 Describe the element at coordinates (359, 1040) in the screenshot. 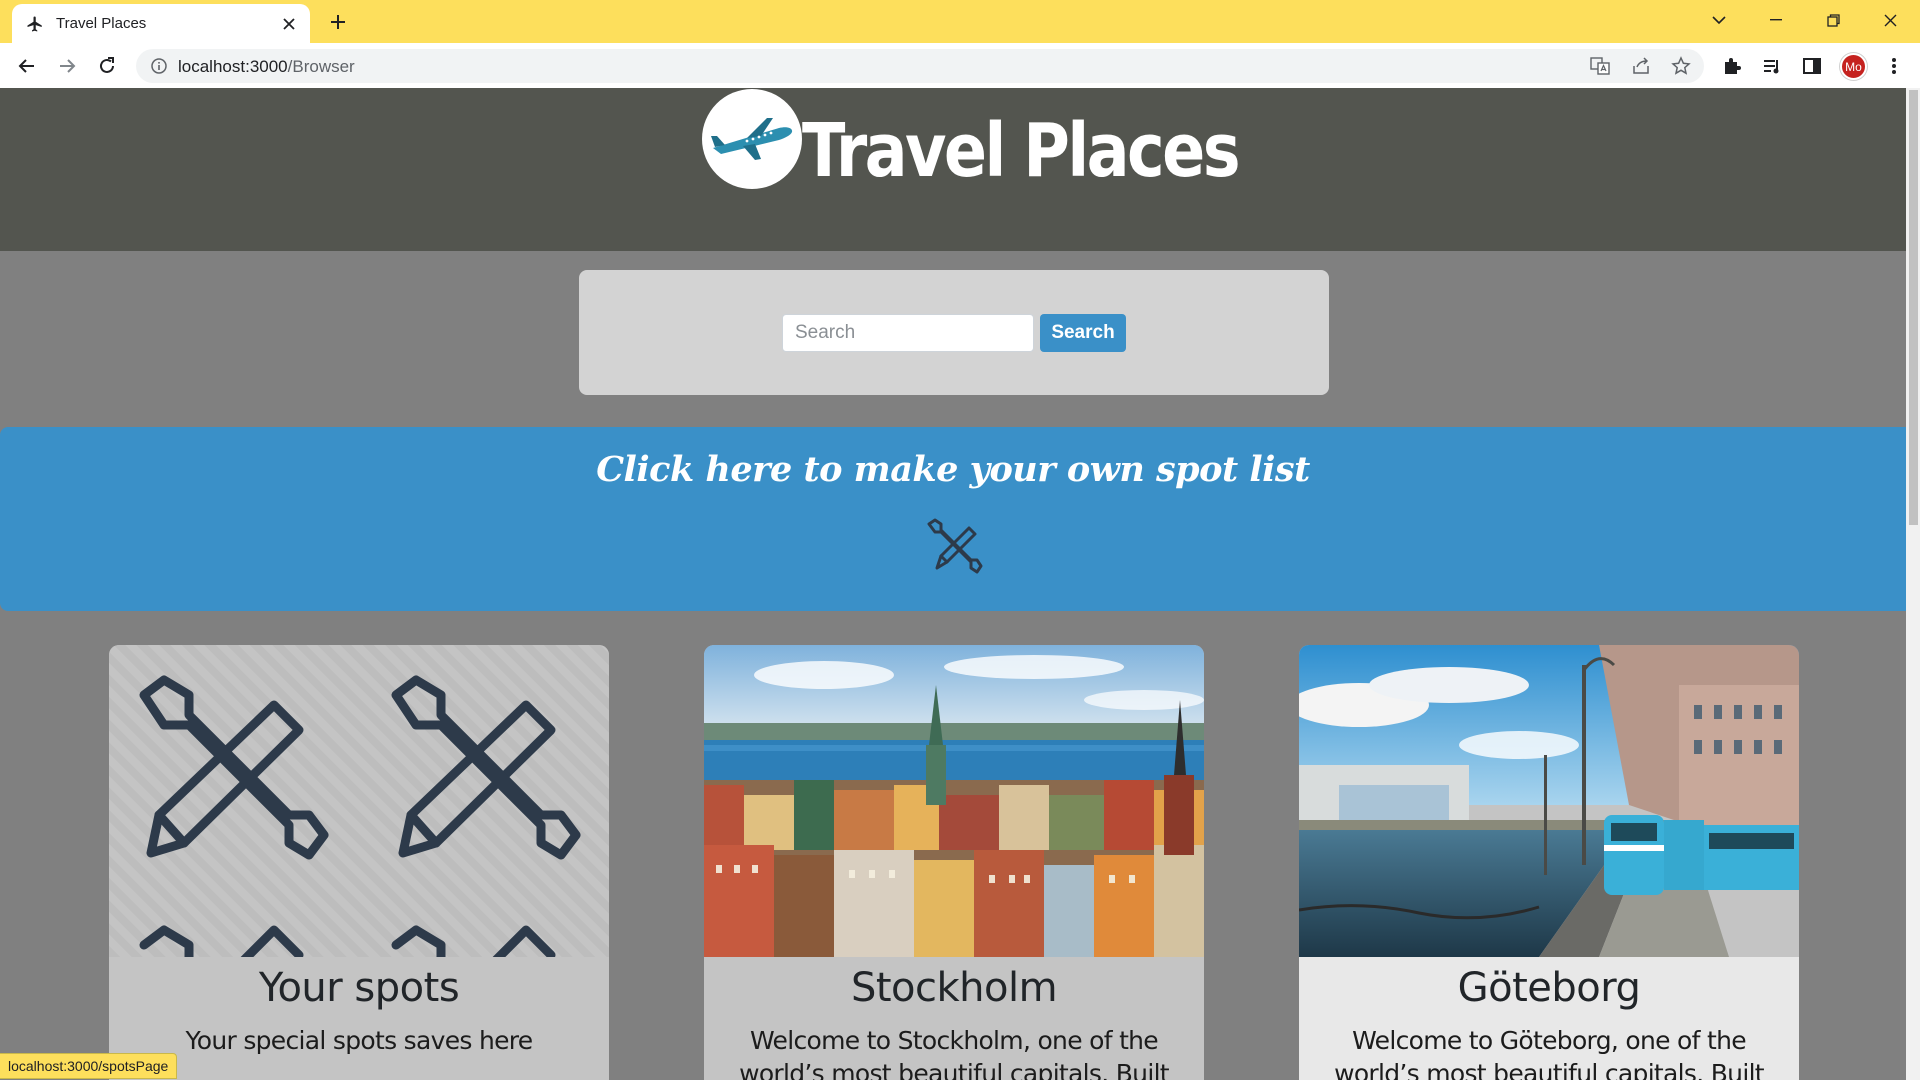

I see `card-text: Your special spots saves here` at that location.